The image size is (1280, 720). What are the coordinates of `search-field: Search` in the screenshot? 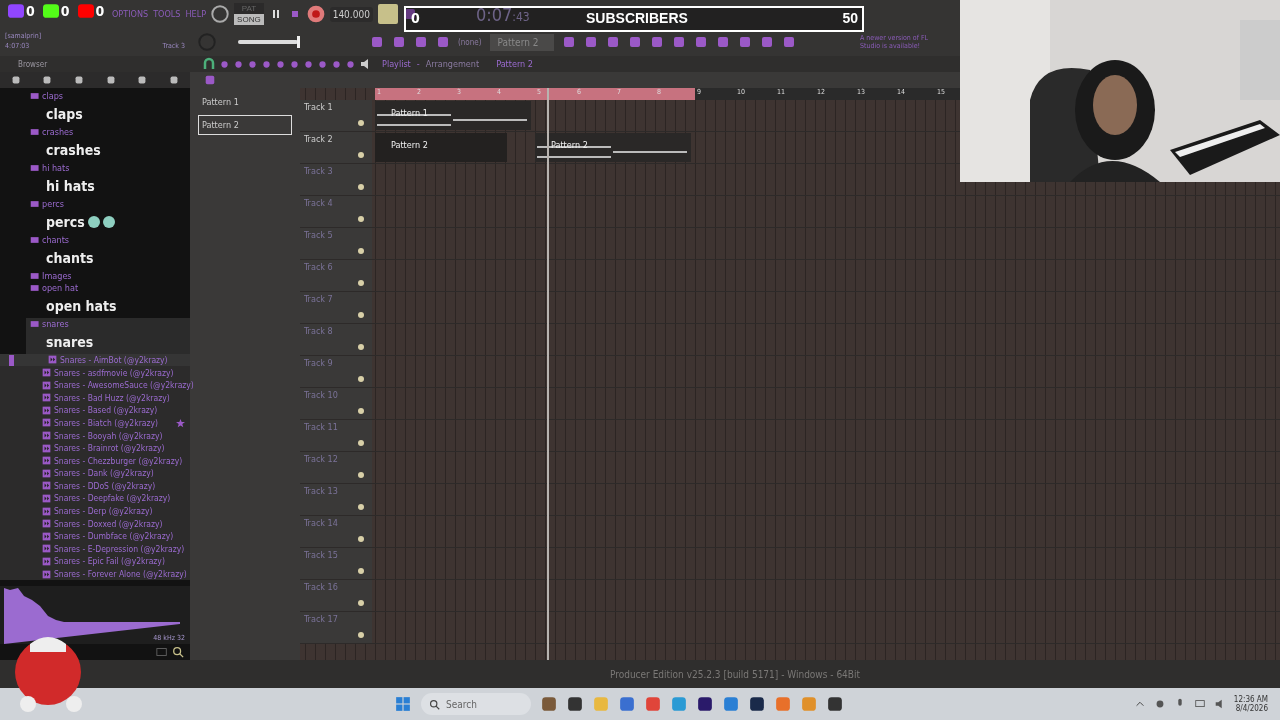 It's located at (476, 704).